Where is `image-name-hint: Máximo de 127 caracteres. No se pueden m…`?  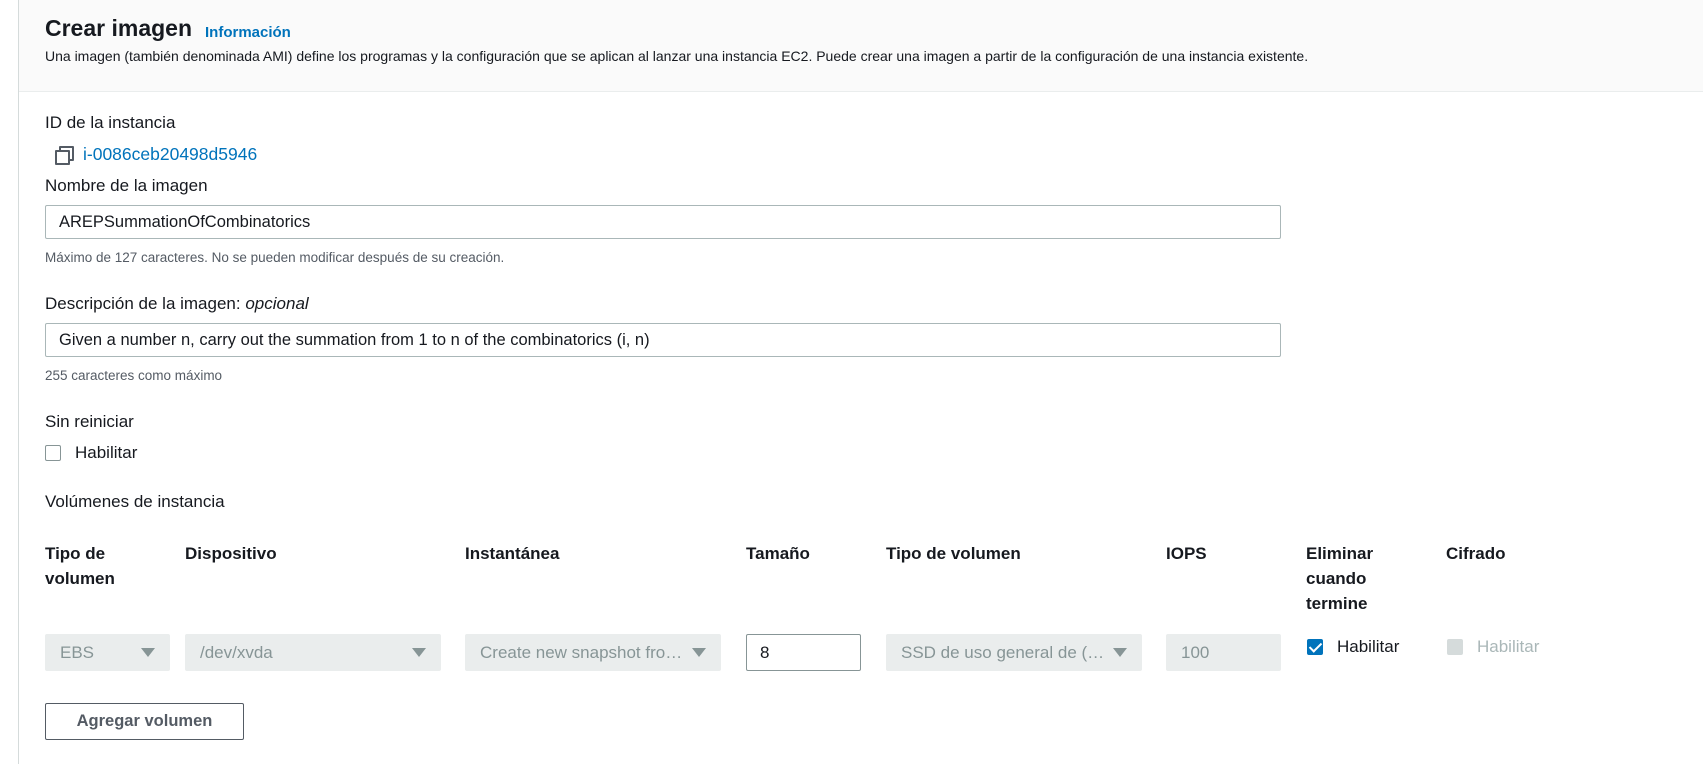 image-name-hint: Máximo de 127 caracteres. No se pueden m… is located at coordinates (275, 257).